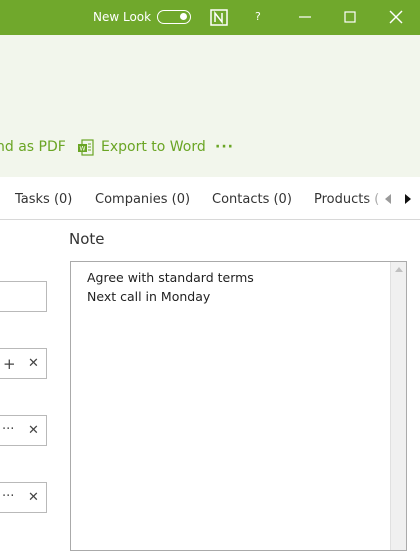 This screenshot has height=551, width=420. I want to click on close-icon, so click(396, 17).